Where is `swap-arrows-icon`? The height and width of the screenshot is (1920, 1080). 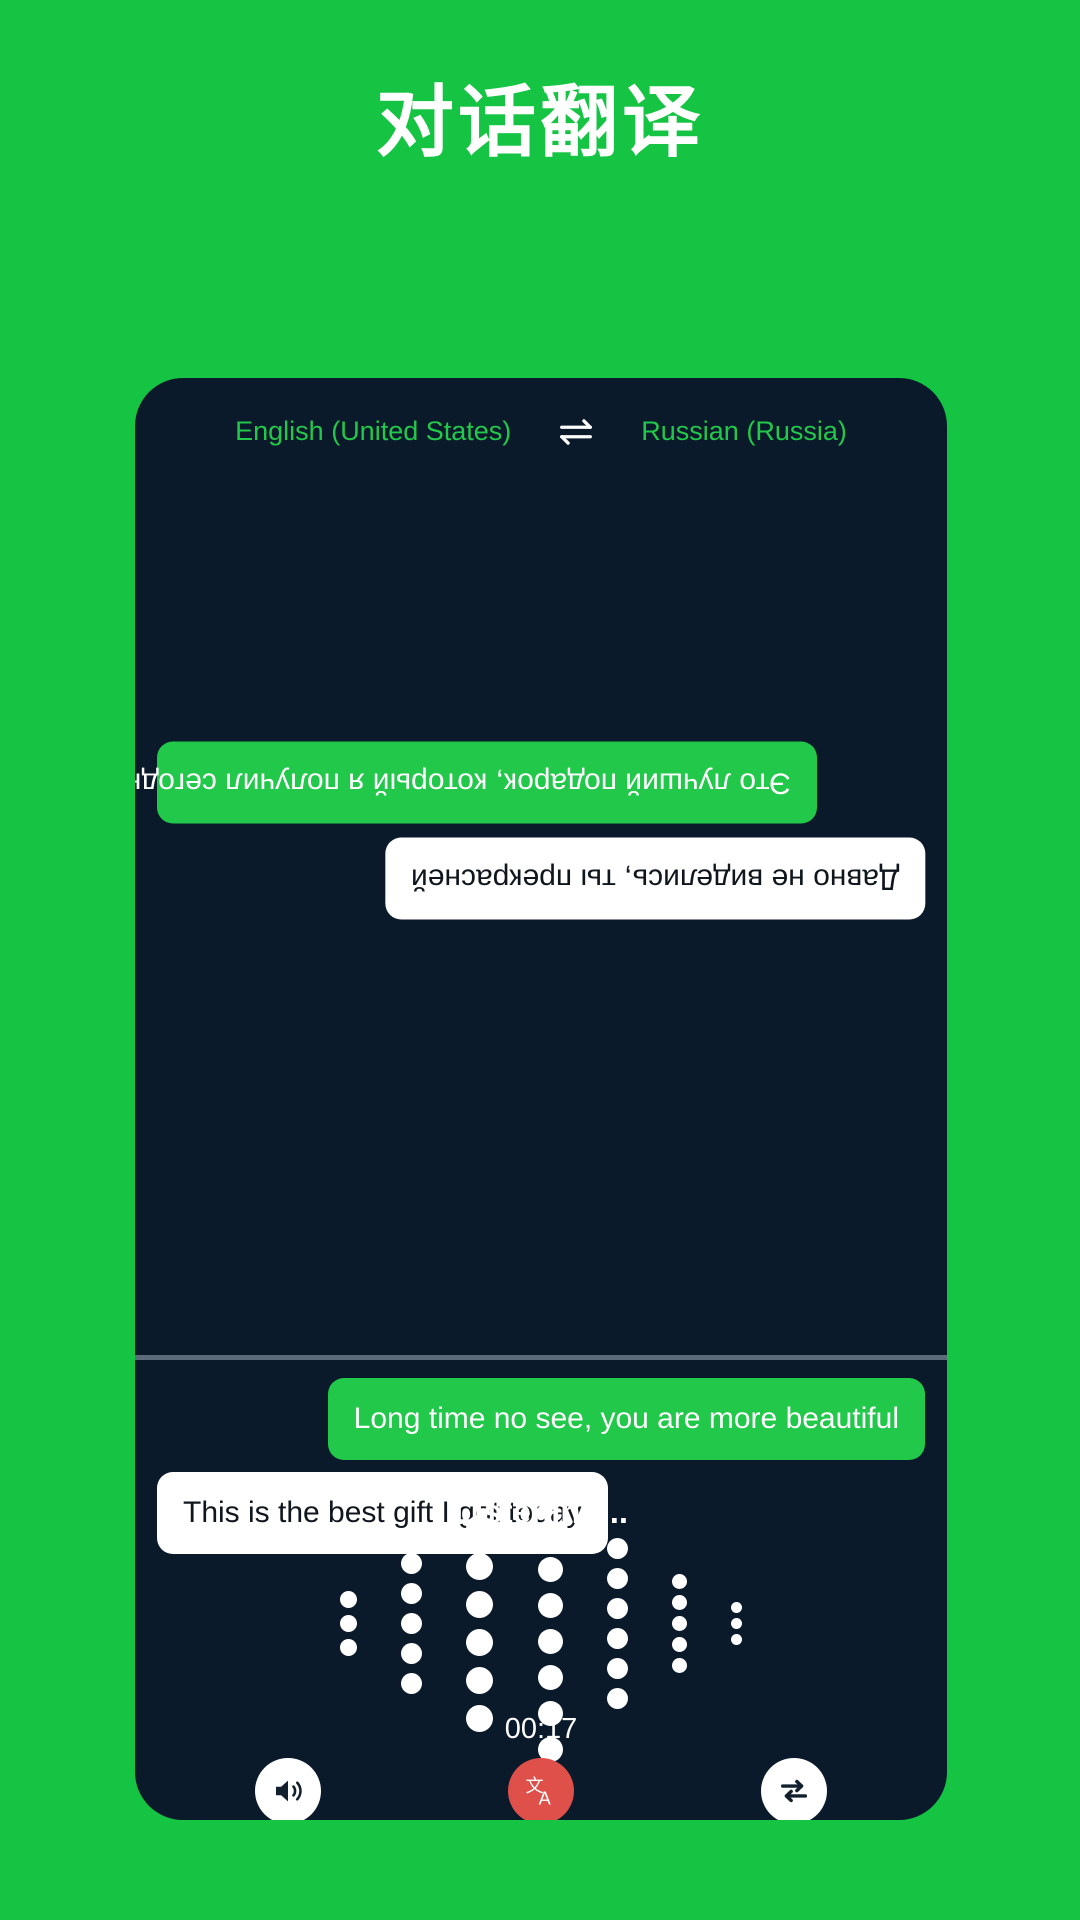
swap-arrows-icon is located at coordinates (794, 1789).